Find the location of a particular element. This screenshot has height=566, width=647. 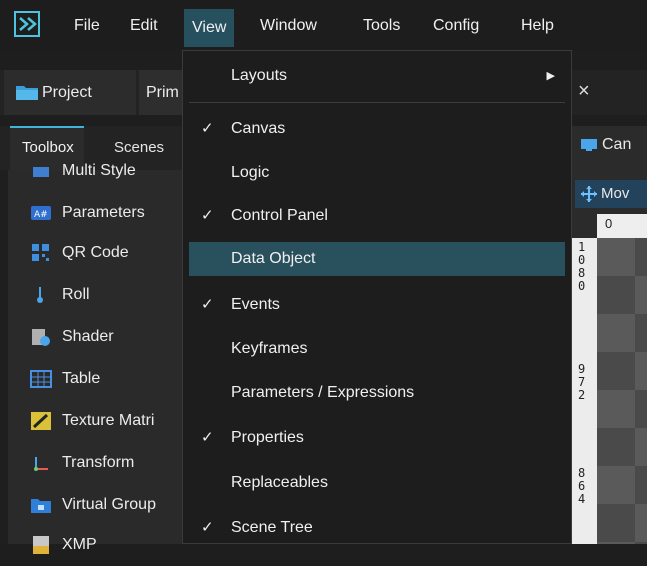

menu-item-label: Properties is located at coordinates (267, 437).